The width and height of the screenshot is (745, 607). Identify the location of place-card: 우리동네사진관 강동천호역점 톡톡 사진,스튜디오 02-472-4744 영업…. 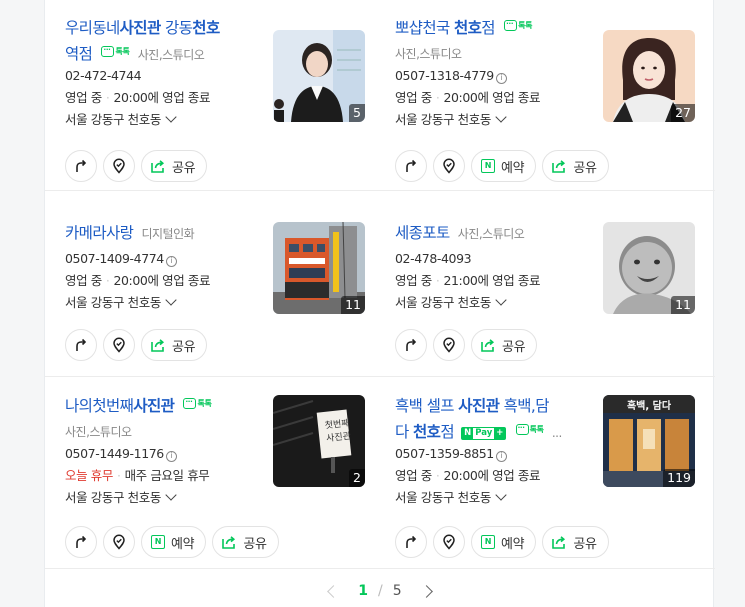
(205, 97).